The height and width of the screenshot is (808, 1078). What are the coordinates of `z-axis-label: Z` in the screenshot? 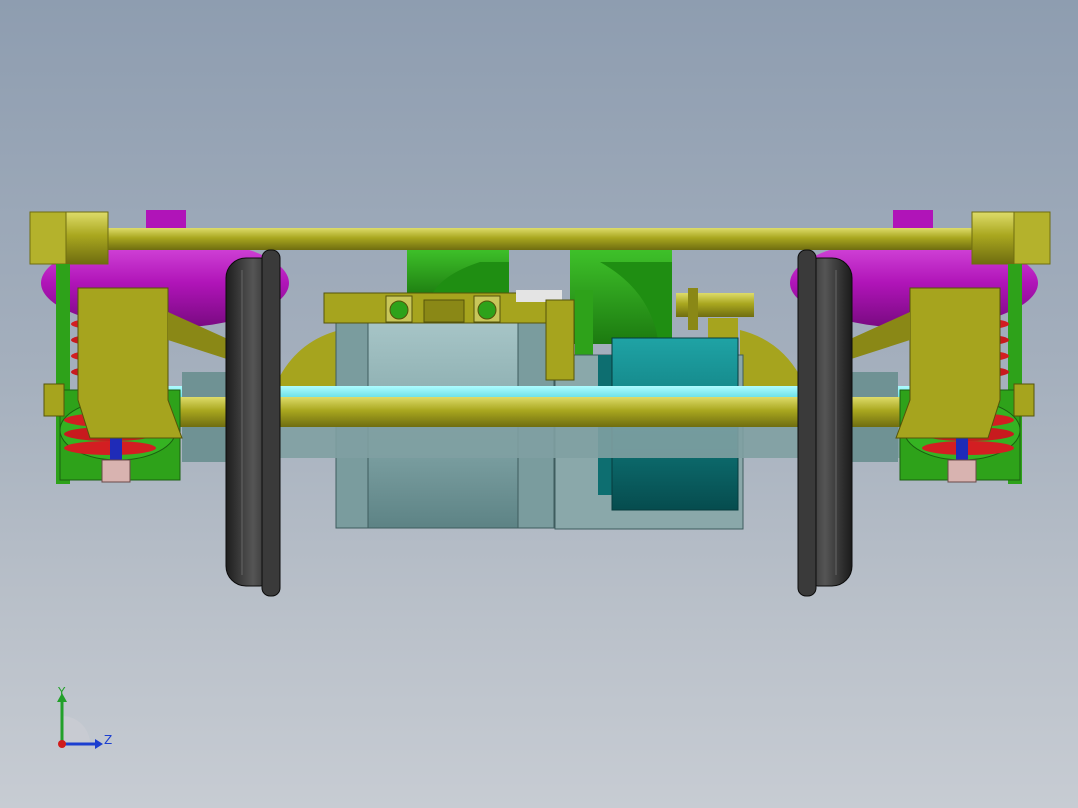 It's located at (108, 740).